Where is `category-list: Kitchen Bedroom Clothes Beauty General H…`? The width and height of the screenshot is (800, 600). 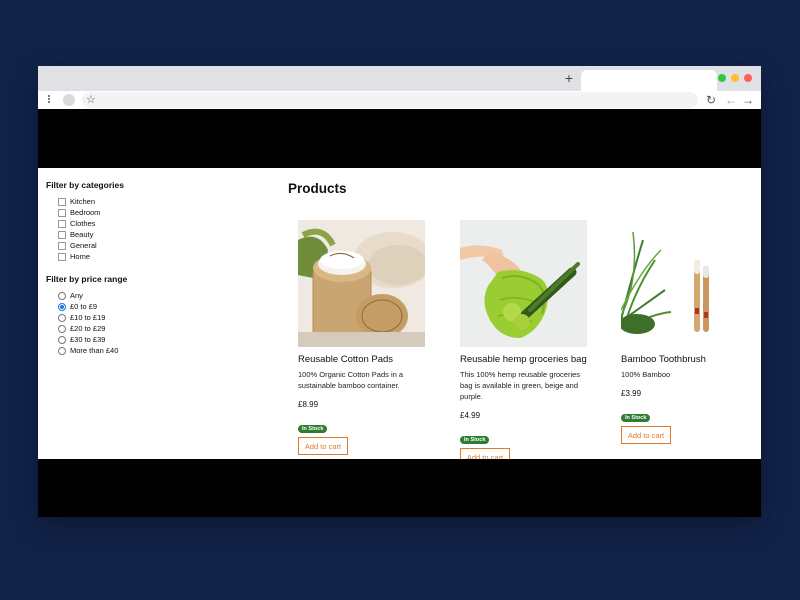 category-list: Kitchen Bedroom Clothes Beauty General H… is located at coordinates (136, 229).